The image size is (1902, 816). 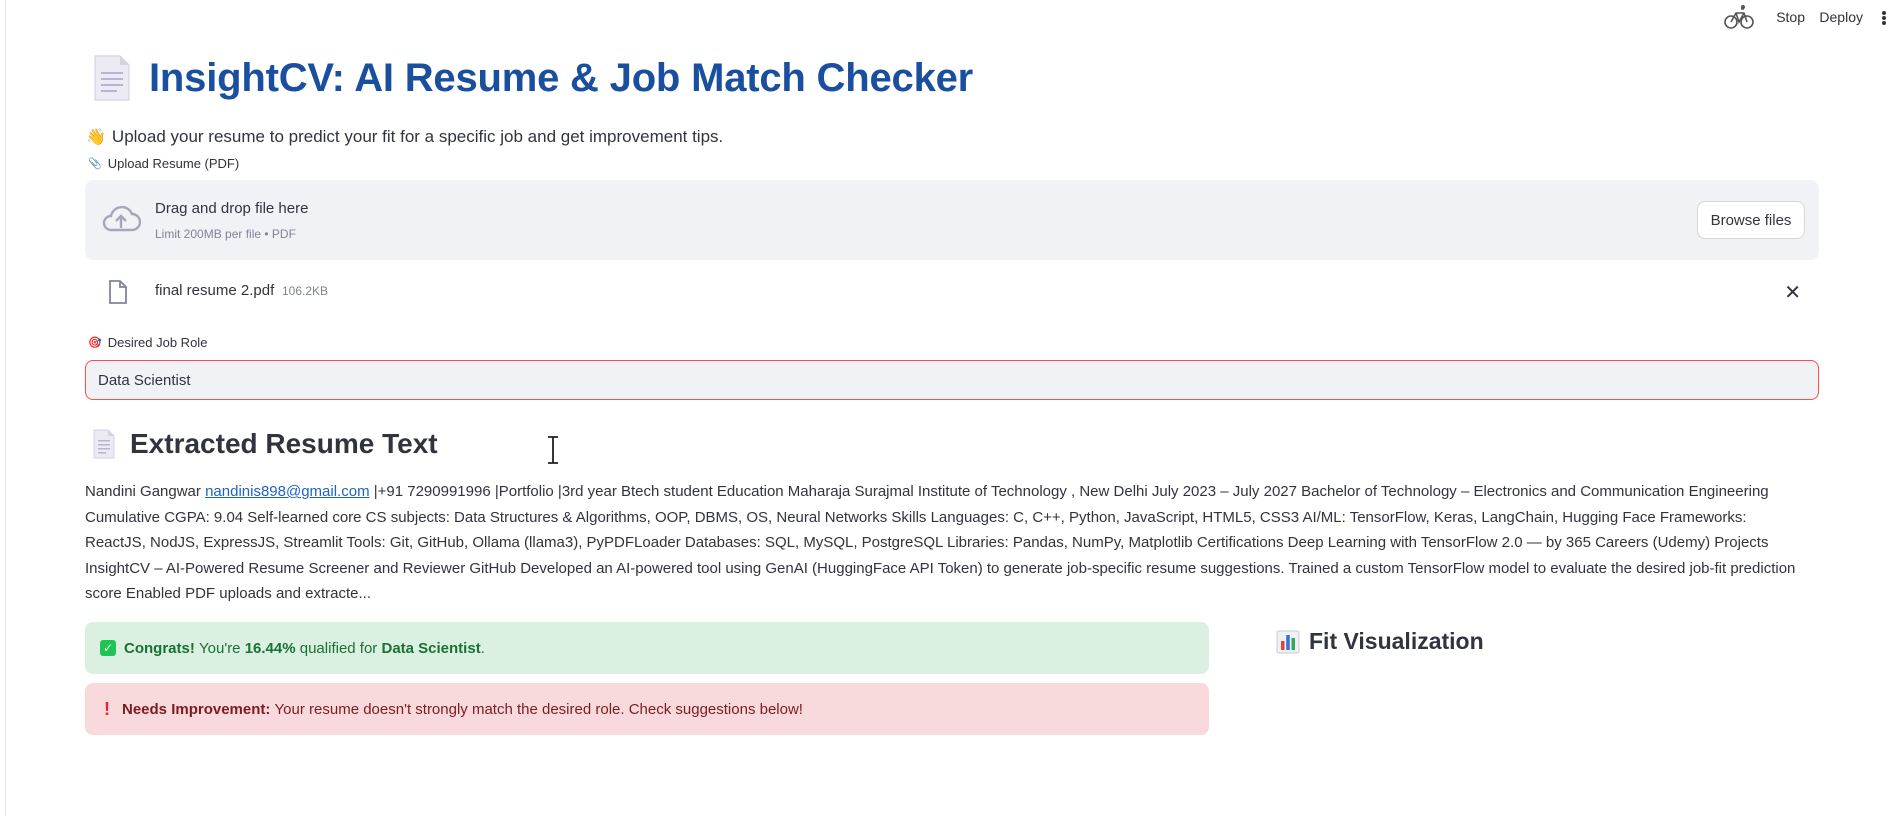 I want to click on resume-name: Nandini Gangwar, so click(x=143, y=491).